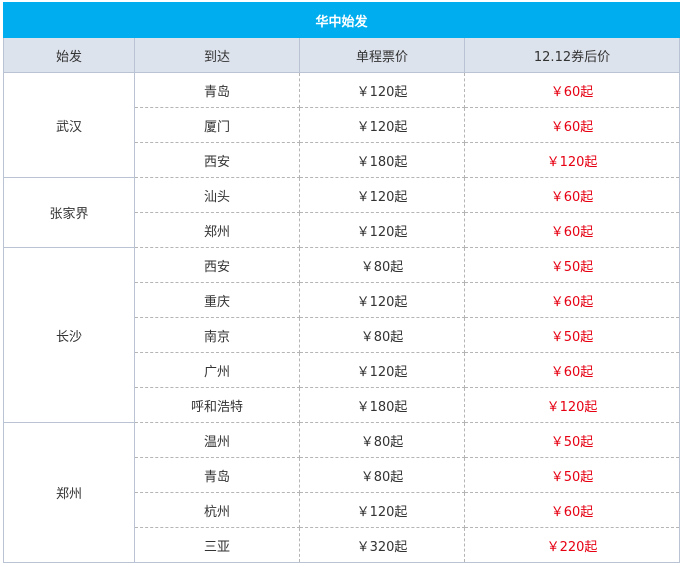 The width and height of the screenshot is (684, 567). What do you see at coordinates (572, 55) in the screenshot?
I see `header-coupon-price: 12.12券后价` at bounding box center [572, 55].